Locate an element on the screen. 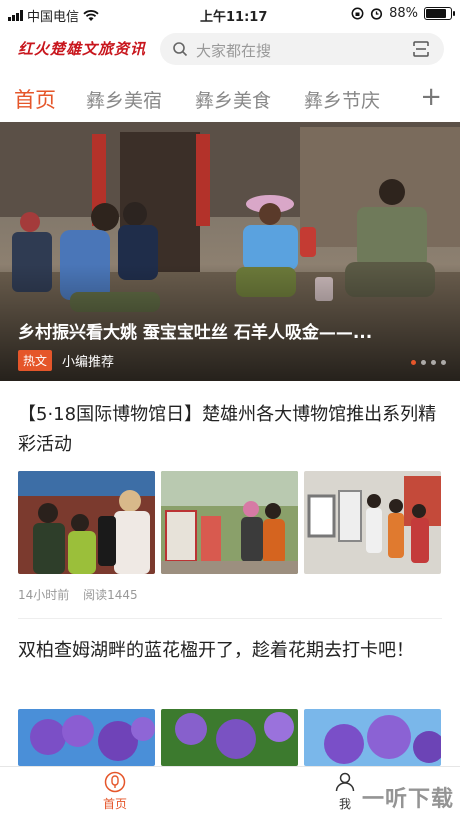 This screenshot has width=460, height=819. carrier-label: 中国电信 is located at coordinates (53, 17).